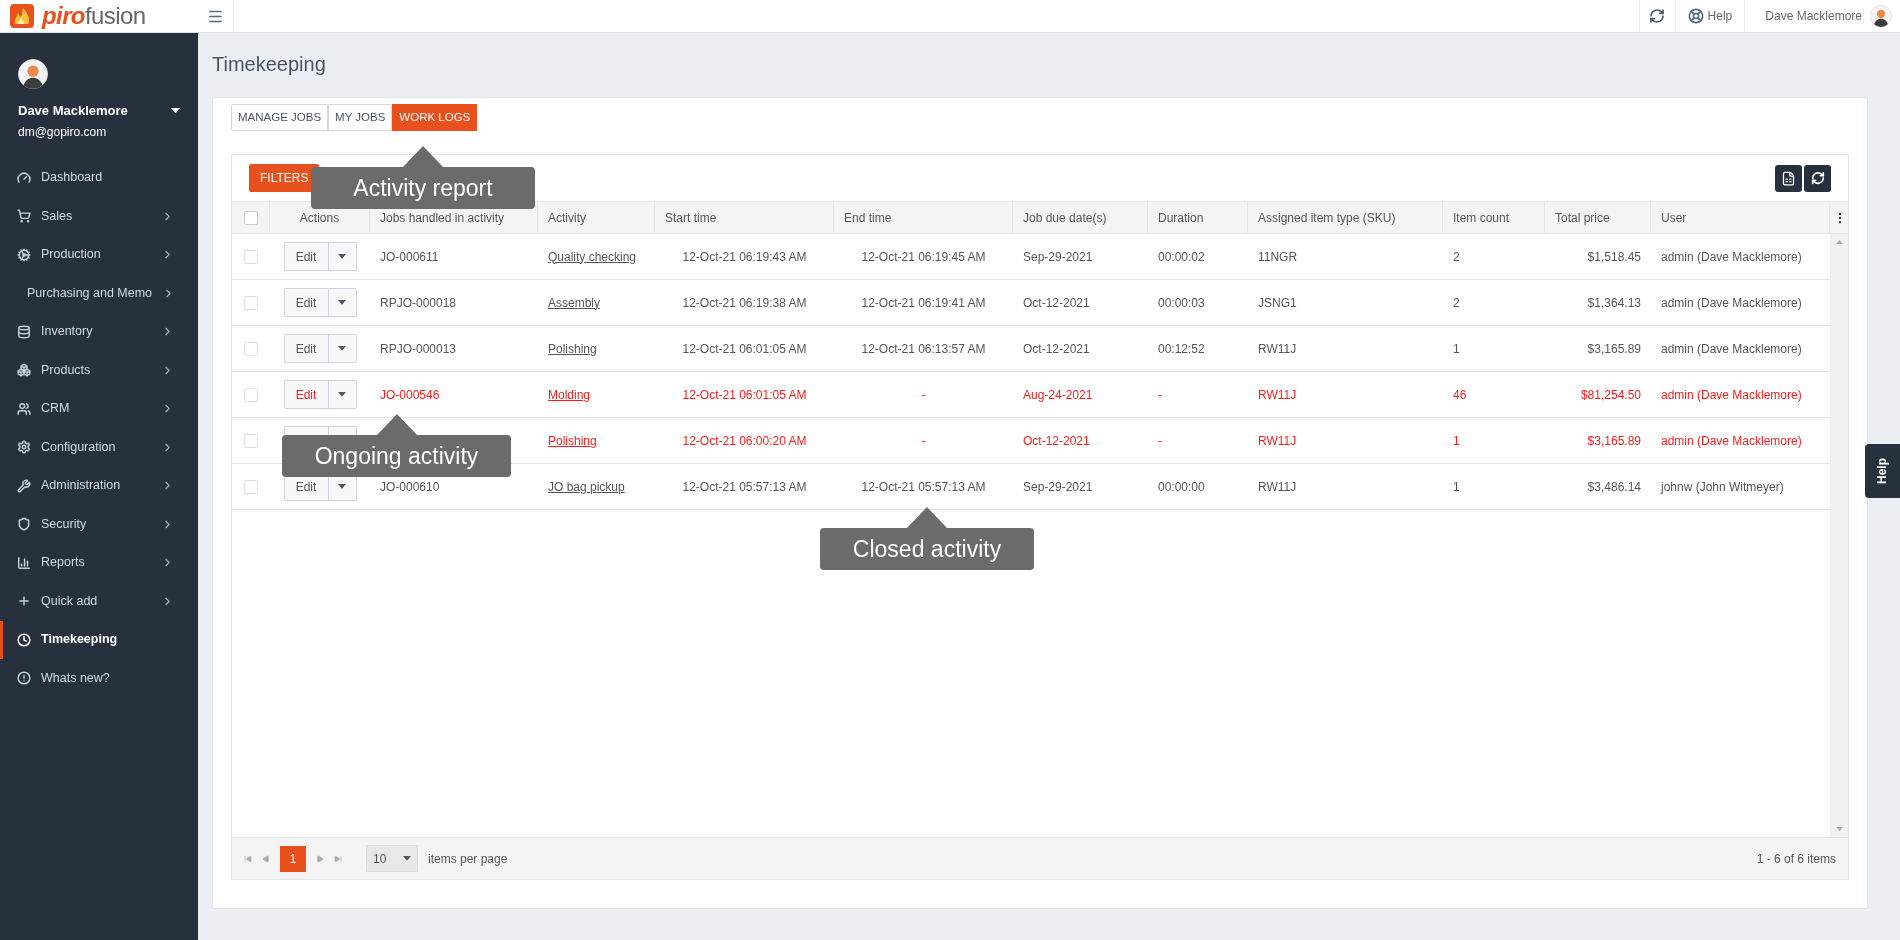  What do you see at coordinates (567, 217) in the screenshot?
I see `column-header: Activity` at bounding box center [567, 217].